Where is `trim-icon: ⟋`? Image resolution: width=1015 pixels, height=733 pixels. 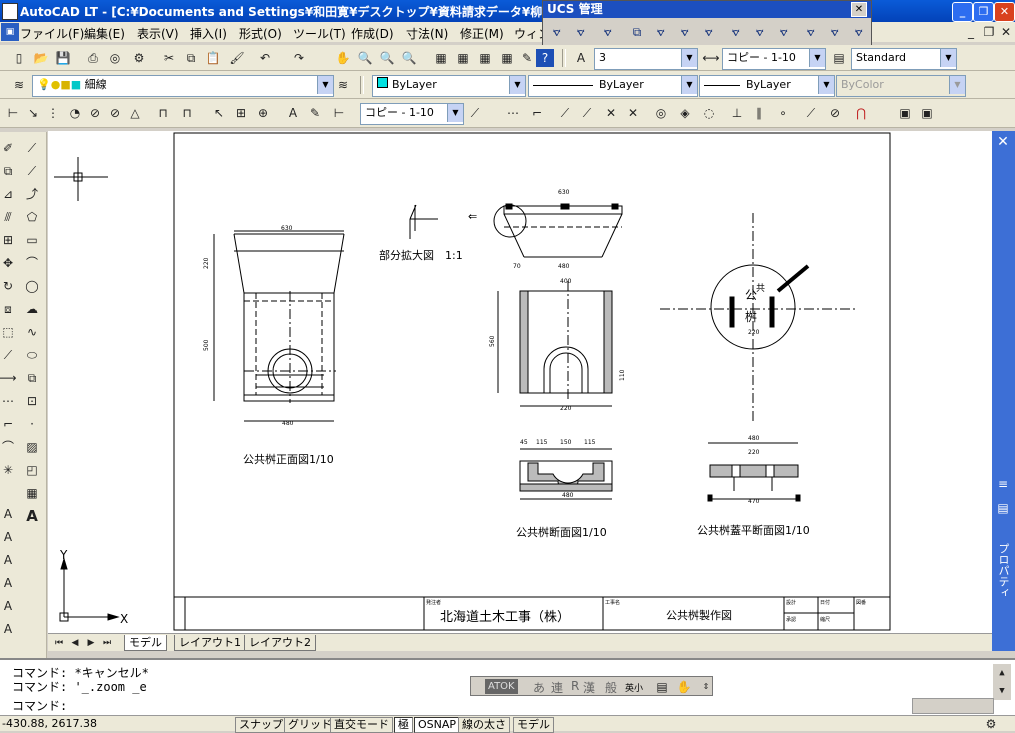
trim-icon: ⟋ is located at coordinates (9, 355).